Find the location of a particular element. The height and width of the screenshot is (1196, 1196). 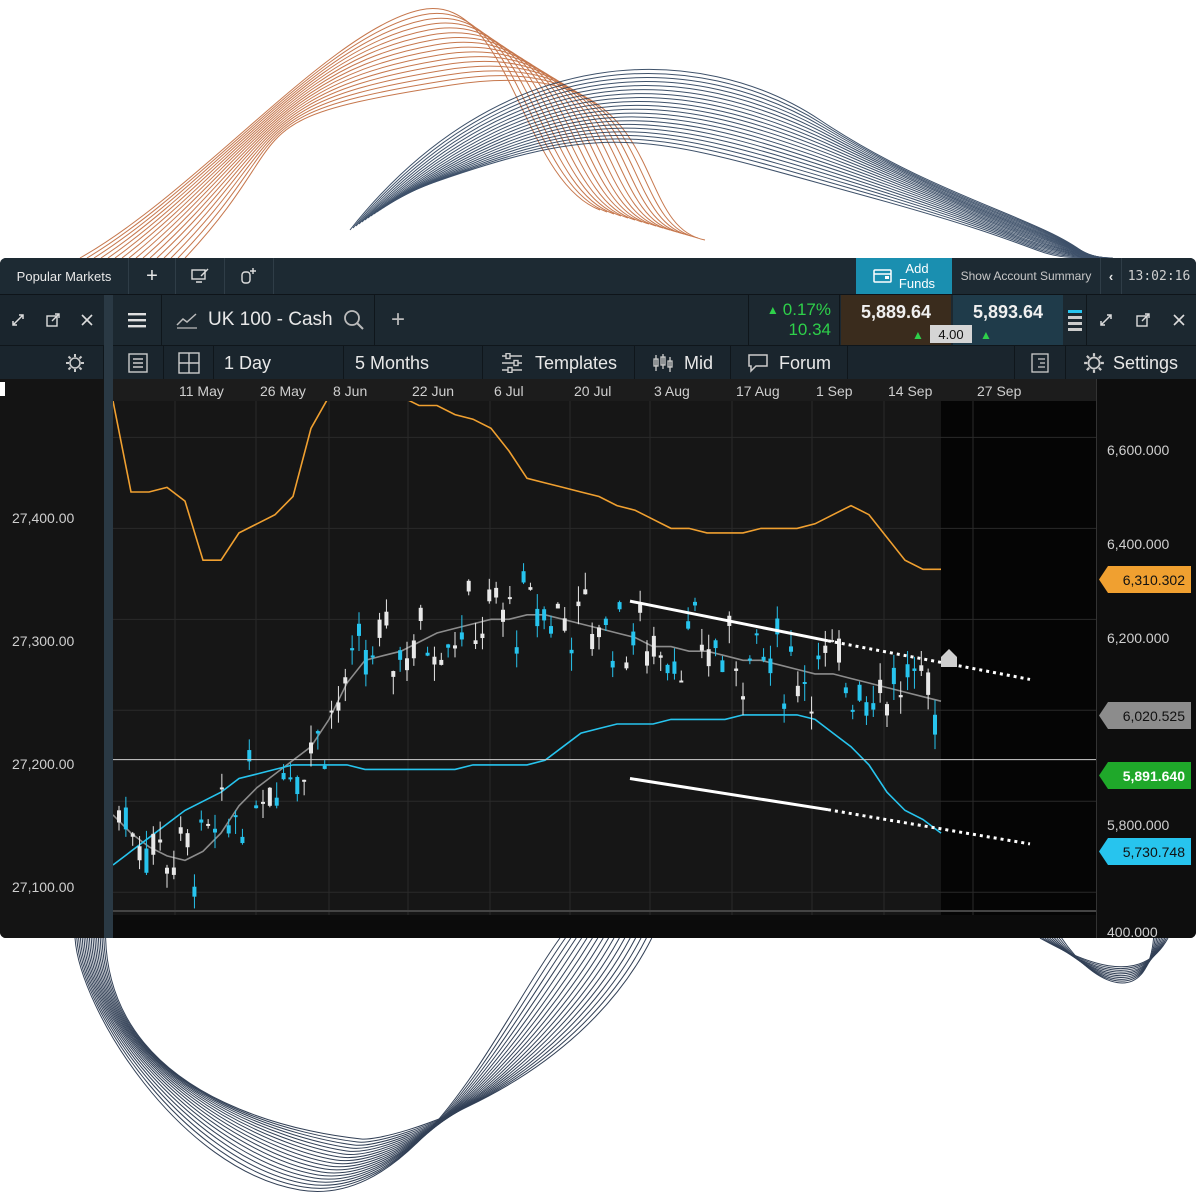

menu-button is located at coordinates (137, 320).